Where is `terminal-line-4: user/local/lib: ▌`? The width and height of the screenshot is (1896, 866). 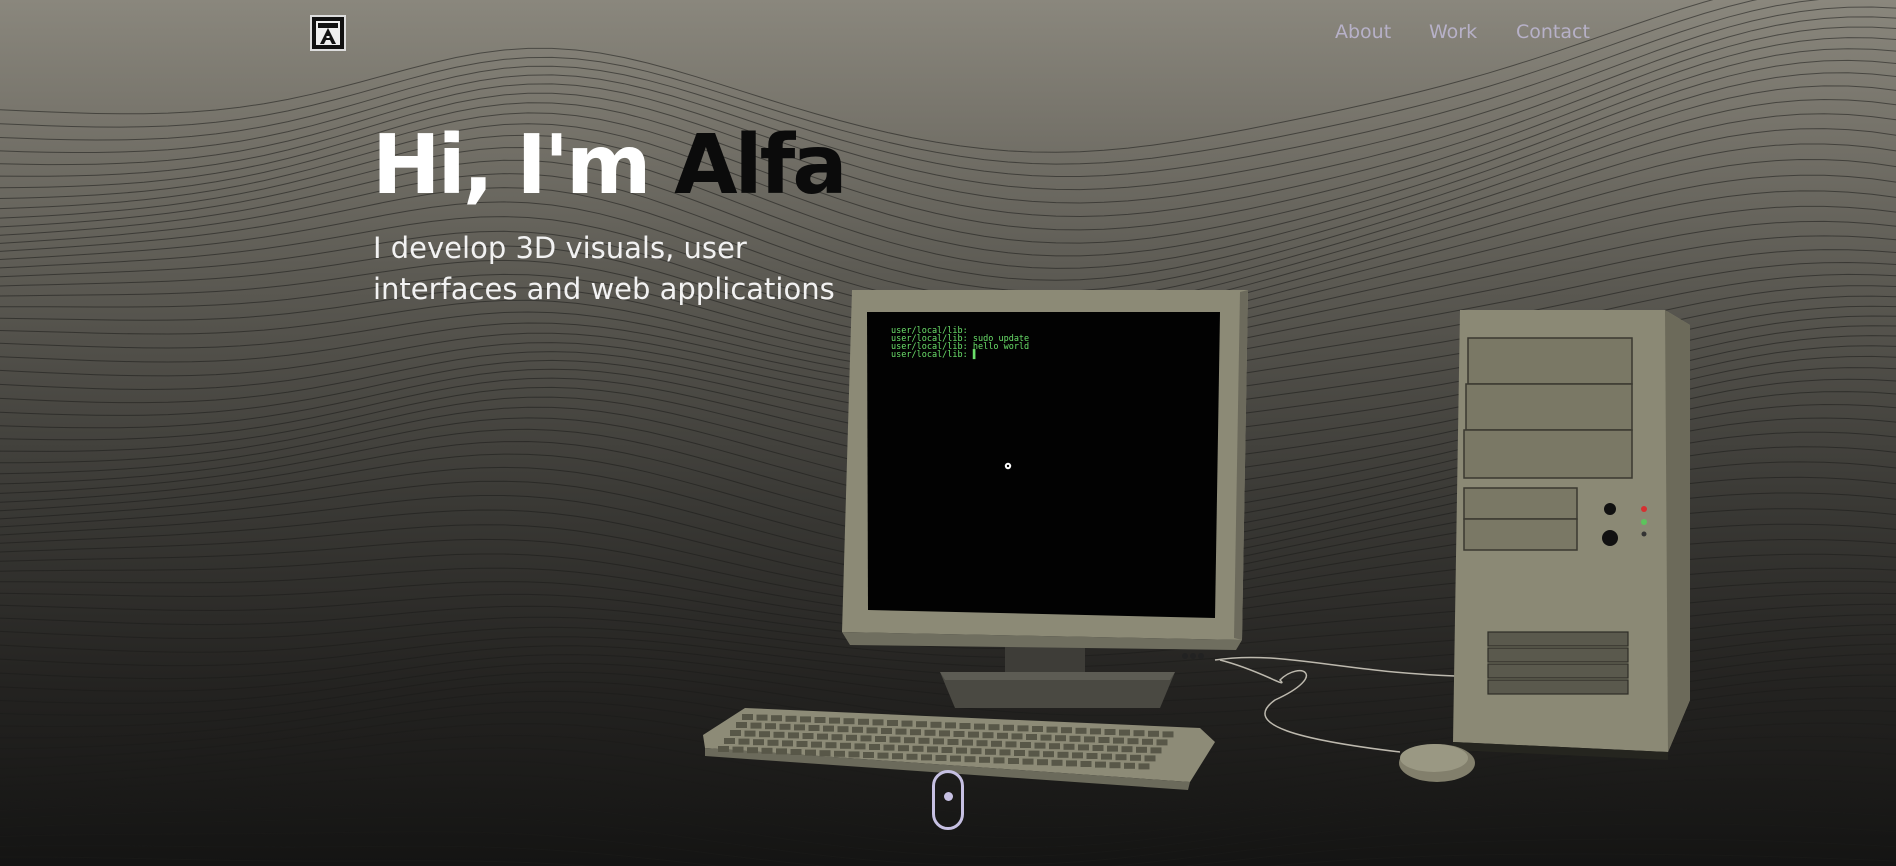 terminal-line-4: user/local/lib: ▌ is located at coordinates (934, 354).